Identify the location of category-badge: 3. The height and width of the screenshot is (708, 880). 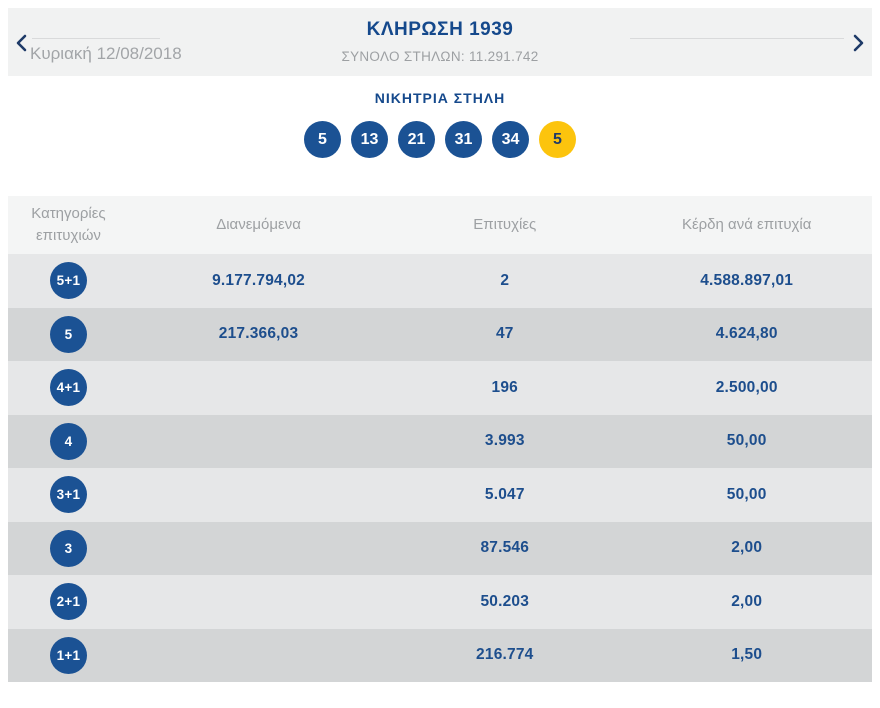
(68, 548).